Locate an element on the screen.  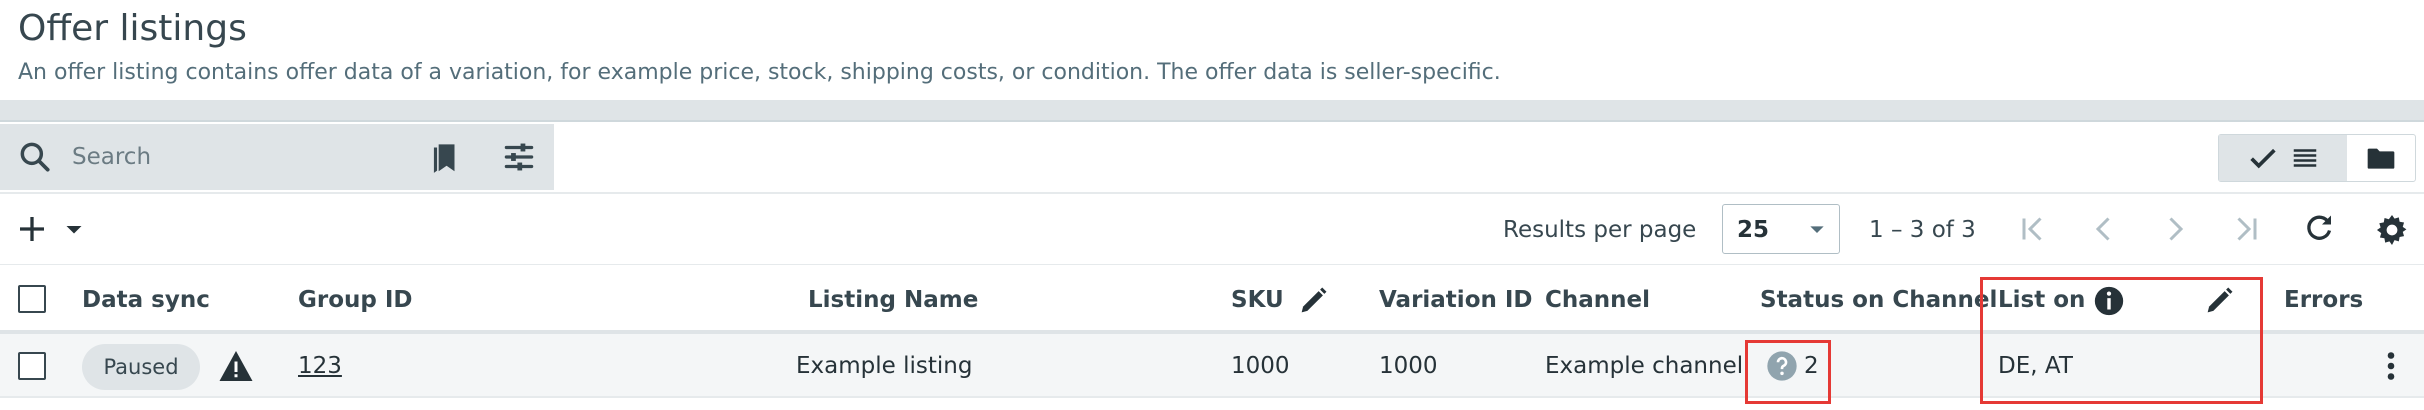
cell-channel: Example channel is located at coordinates (1644, 366).